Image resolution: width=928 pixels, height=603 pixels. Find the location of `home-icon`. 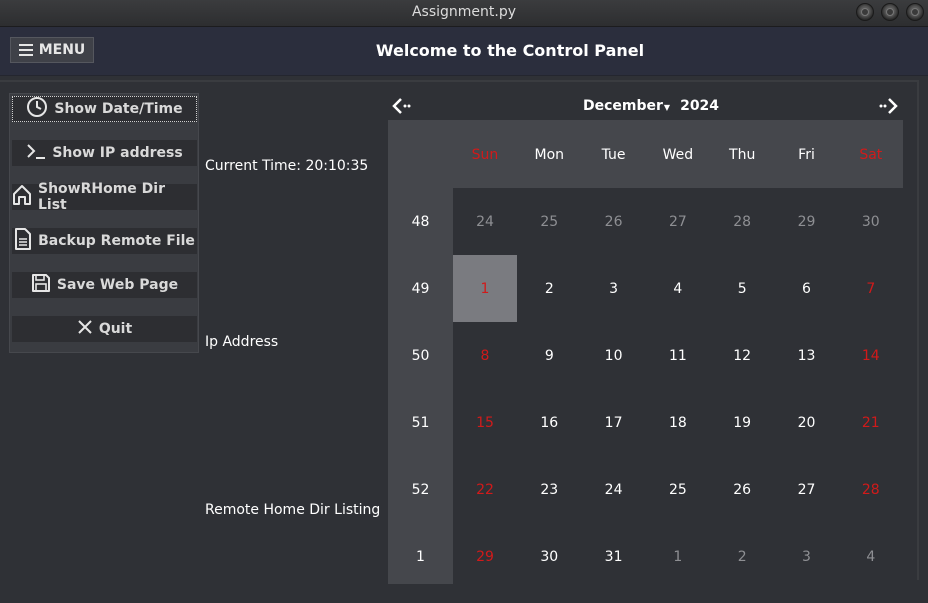

home-icon is located at coordinates (22, 197).